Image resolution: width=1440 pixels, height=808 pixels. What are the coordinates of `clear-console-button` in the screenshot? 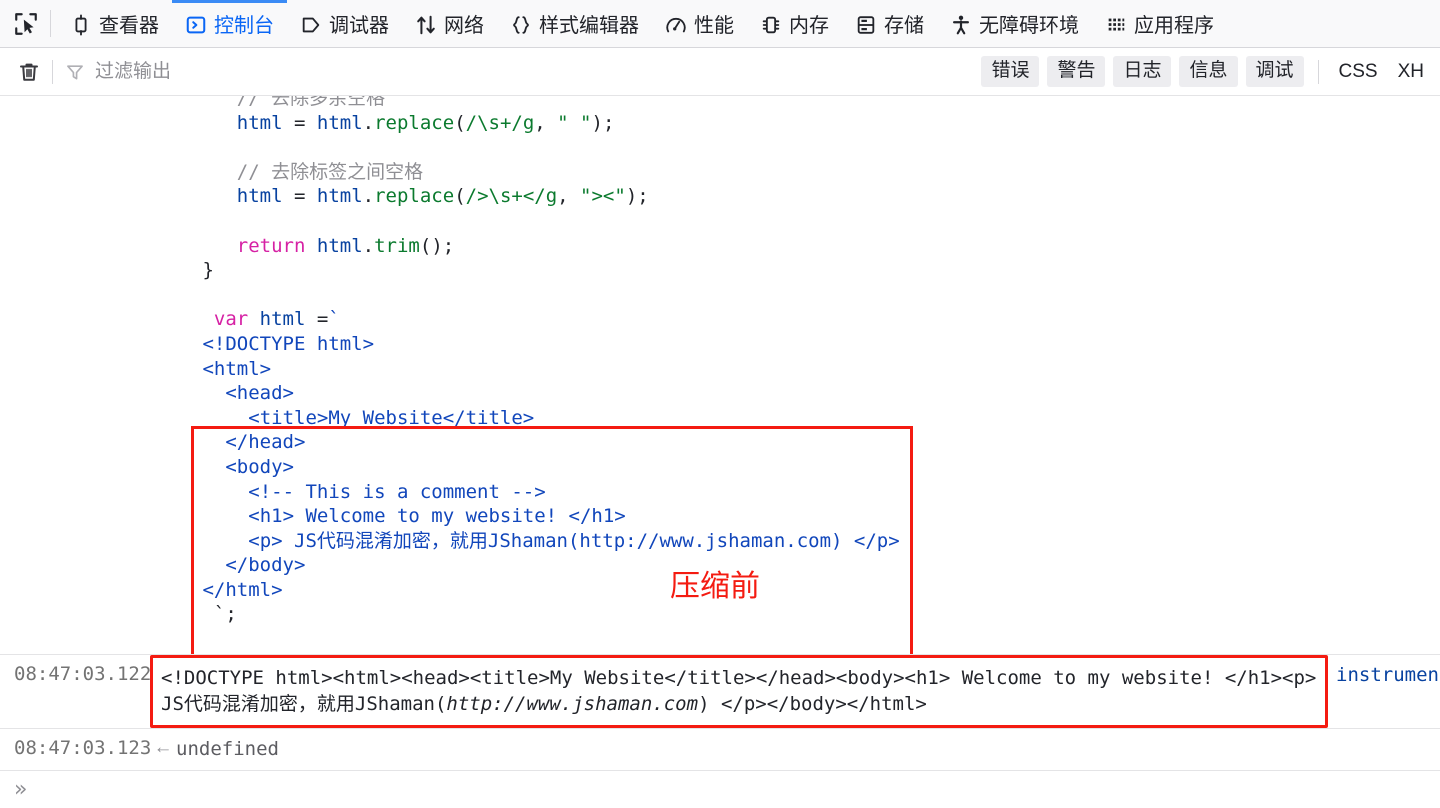 It's located at (29, 72).